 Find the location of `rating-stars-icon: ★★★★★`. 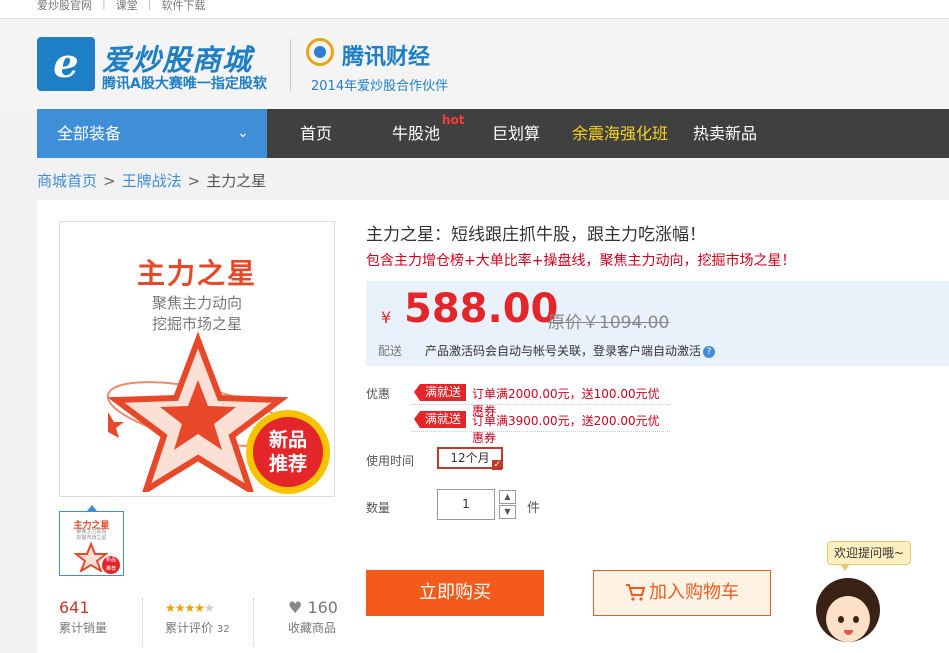

rating-stars-icon: ★★★★★ is located at coordinates (190, 608).